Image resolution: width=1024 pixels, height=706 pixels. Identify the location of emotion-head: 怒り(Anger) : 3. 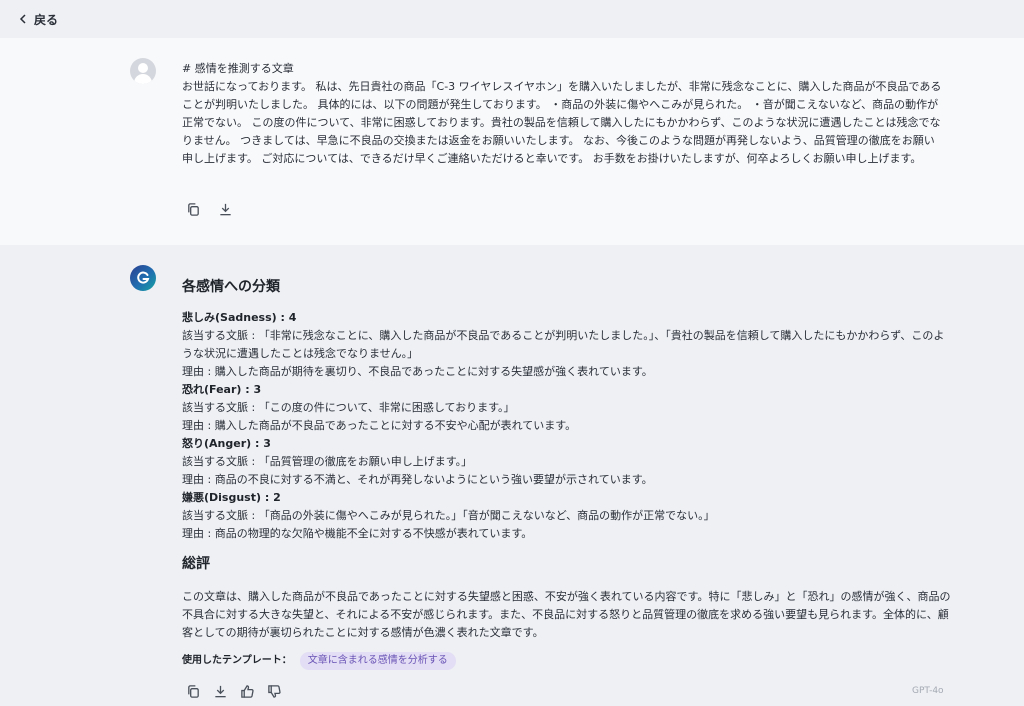
(226, 443).